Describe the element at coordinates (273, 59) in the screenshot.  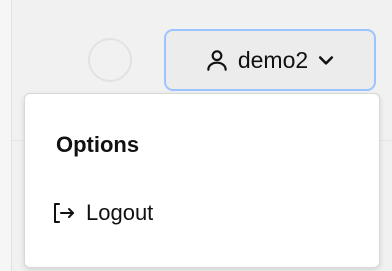
I see `user-menu-label: demo2` at that location.